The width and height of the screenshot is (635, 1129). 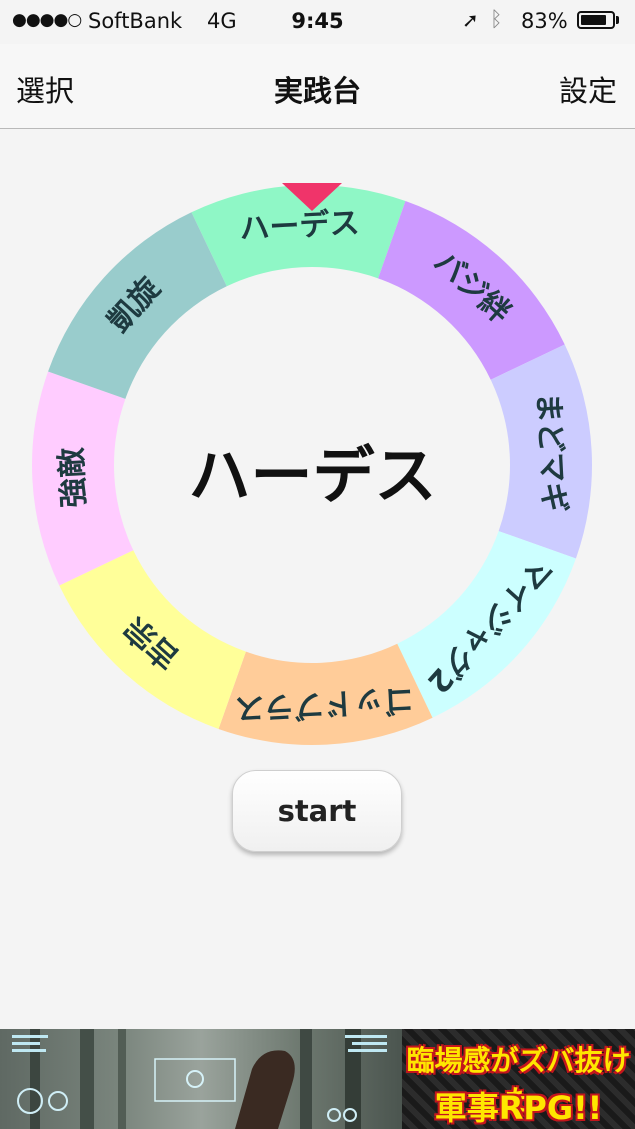 I want to click on ad-banner: 臨場感がズバ抜けた 軍事RPG!!, so click(x=317, y=1079).